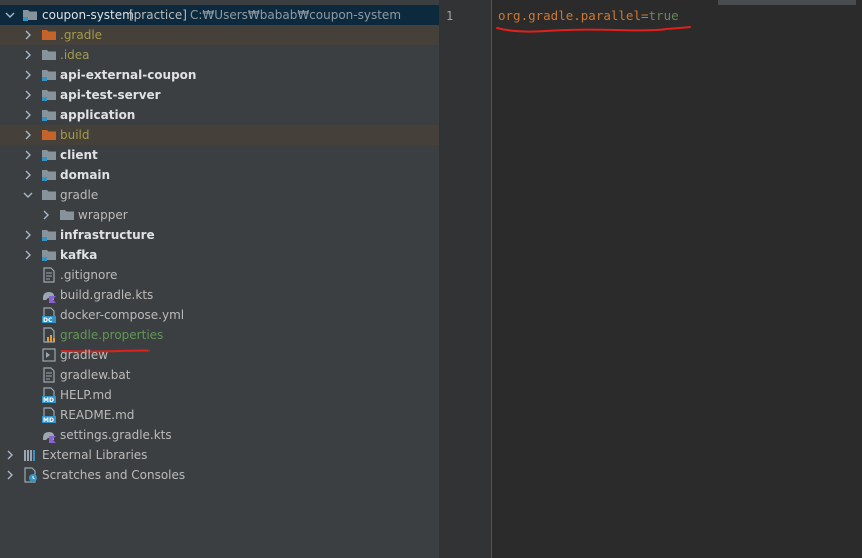 This screenshot has height=558, width=862. I want to click on tree-item-gradlew: gradlew, so click(219, 355).